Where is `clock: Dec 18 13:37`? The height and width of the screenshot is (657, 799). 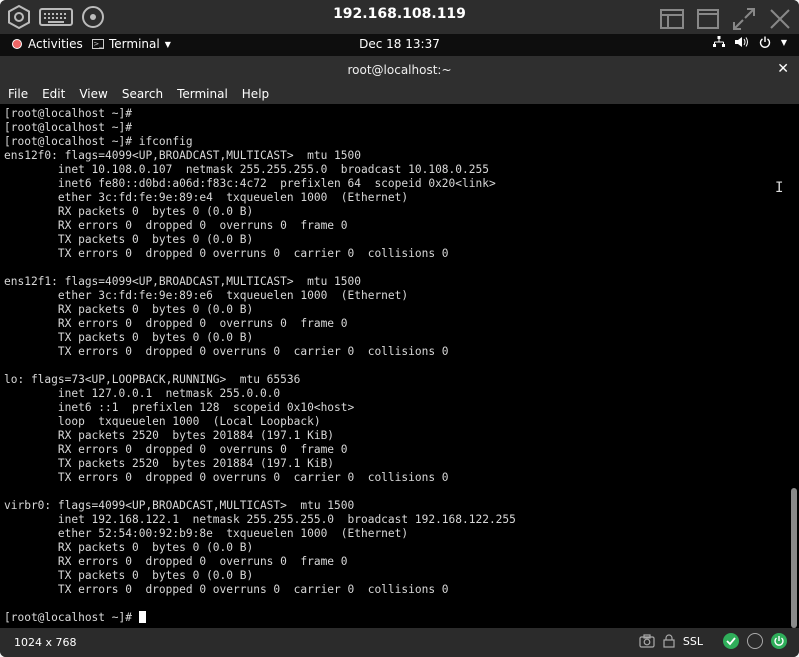
clock: Dec 18 13:37 is located at coordinates (399, 44).